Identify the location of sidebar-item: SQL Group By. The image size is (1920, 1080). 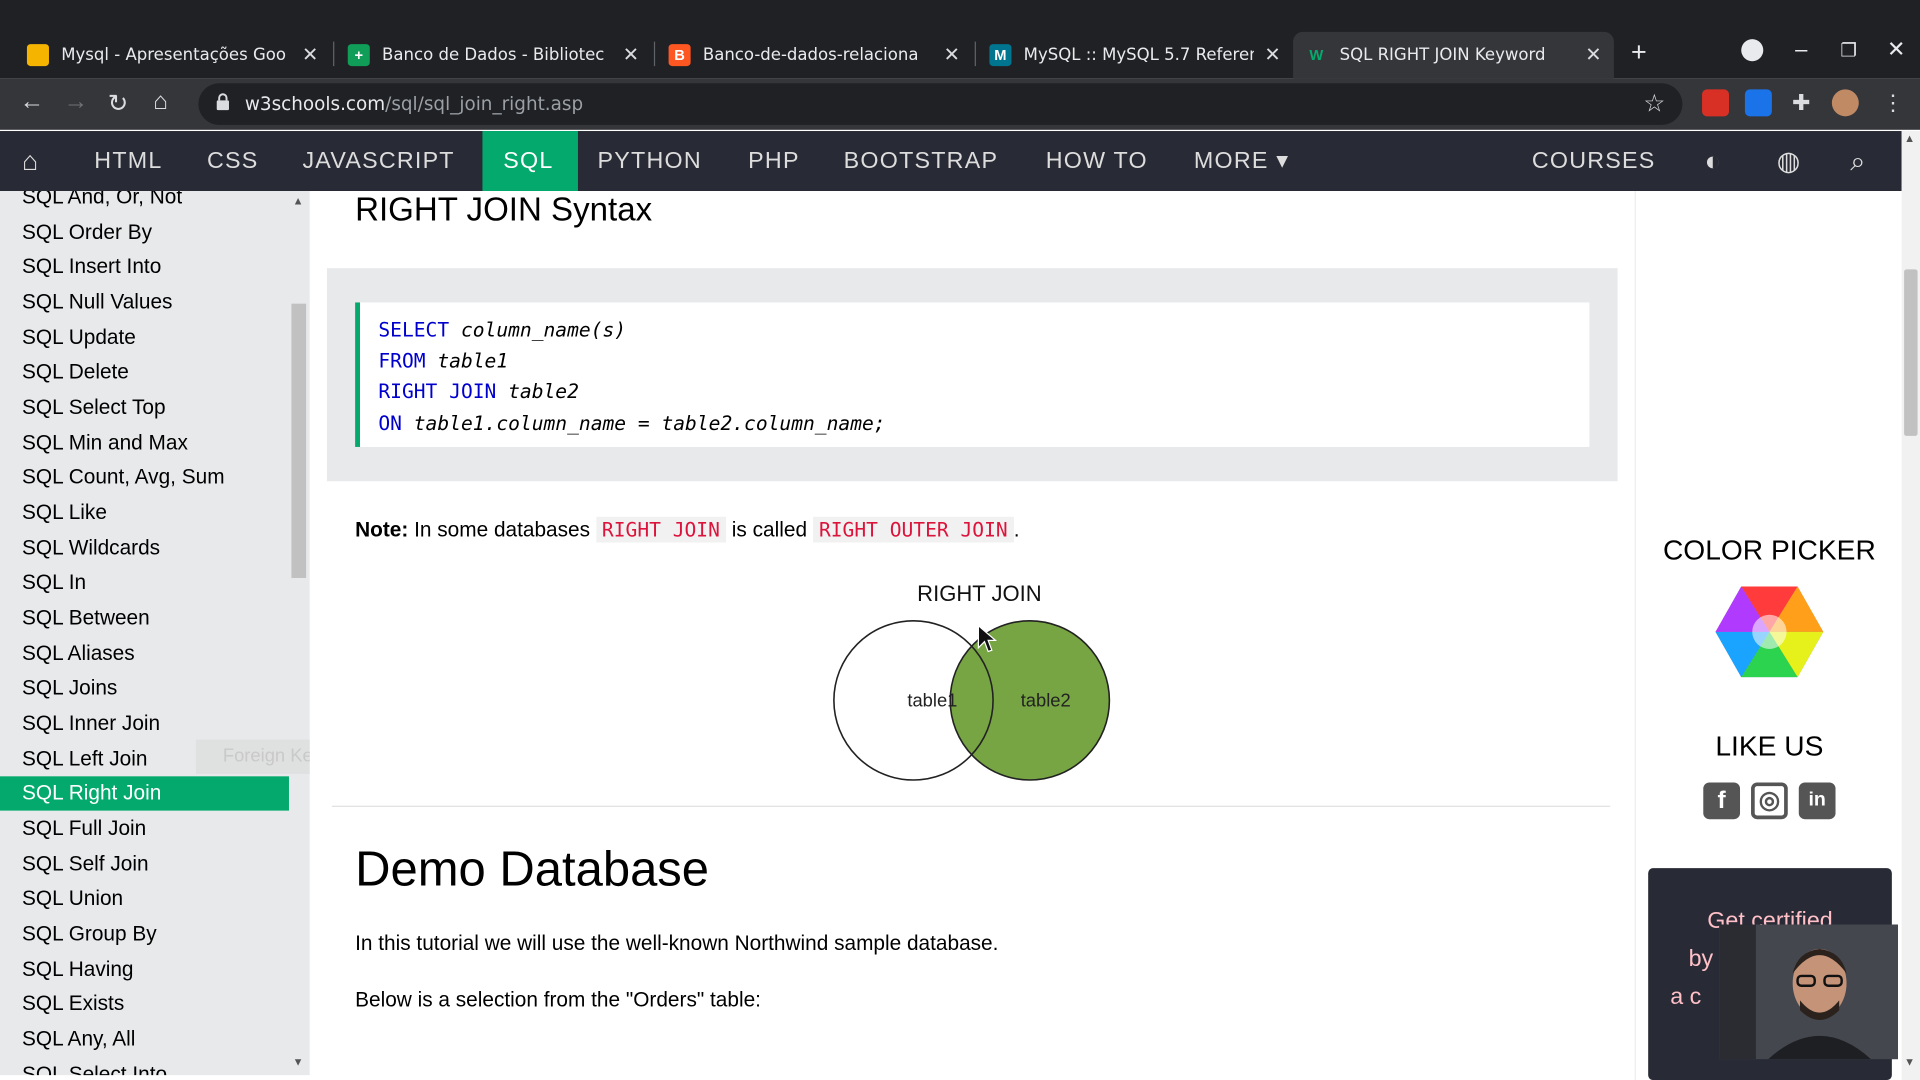
(144, 934).